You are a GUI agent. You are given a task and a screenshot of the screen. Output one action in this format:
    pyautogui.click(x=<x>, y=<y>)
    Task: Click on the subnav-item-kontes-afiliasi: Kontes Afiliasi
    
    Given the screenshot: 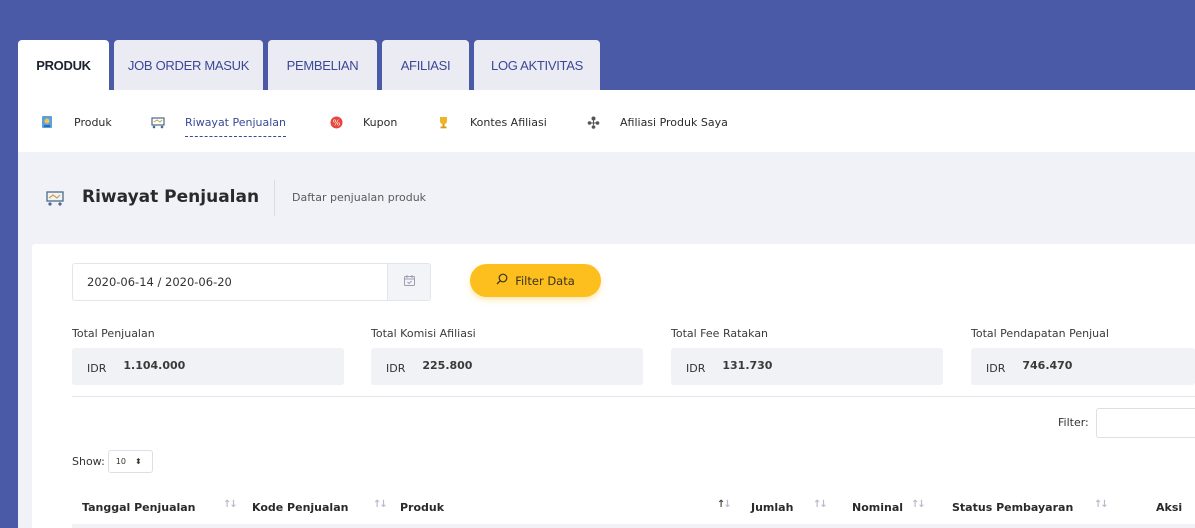 What is the action you would take?
    pyautogui.click(x=491, y=122)
    